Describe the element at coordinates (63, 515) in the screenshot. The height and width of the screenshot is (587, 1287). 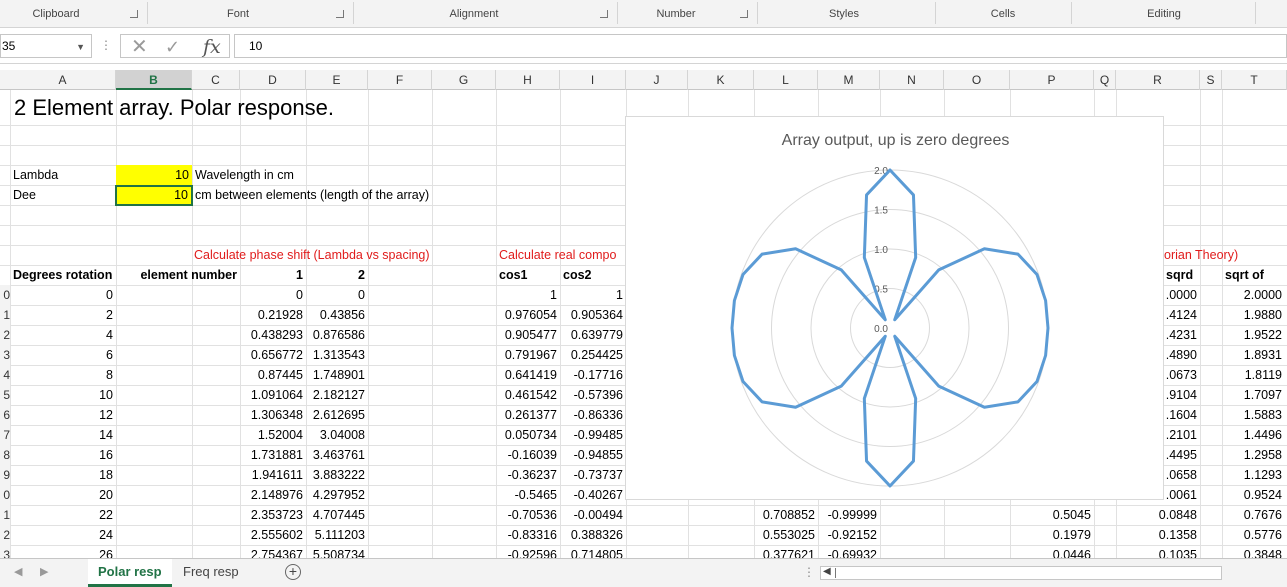
I see `data-cell-a: 22` at that location.